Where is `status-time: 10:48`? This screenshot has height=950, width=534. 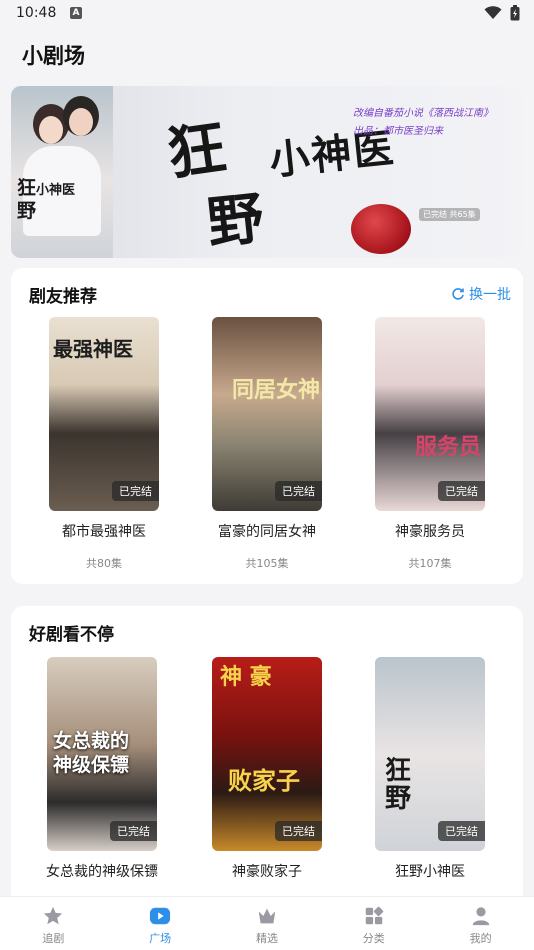 status-time: 10:48 is located at coordinates (36, 13).